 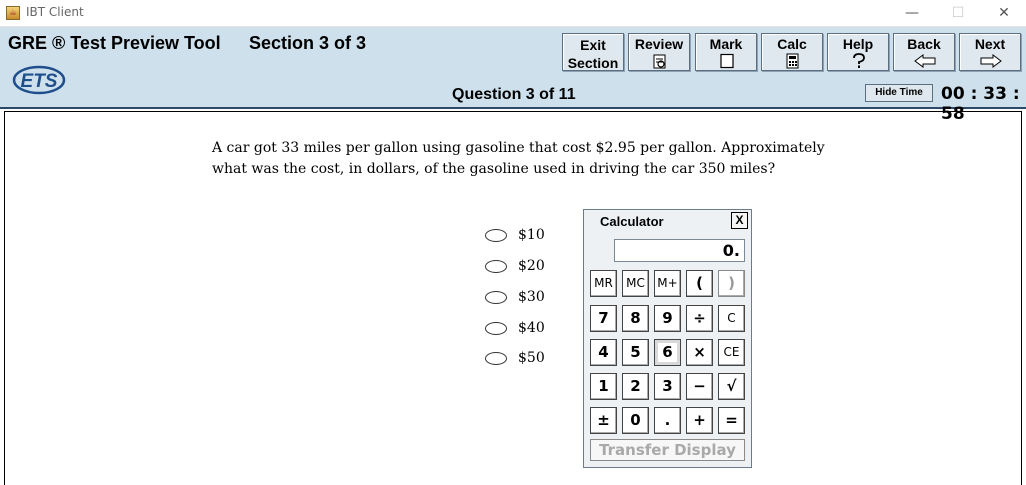 What do you see at coordinates (603, 352) in the screenshot?
I see `key-4: 4` at bounding box center [603, 352].